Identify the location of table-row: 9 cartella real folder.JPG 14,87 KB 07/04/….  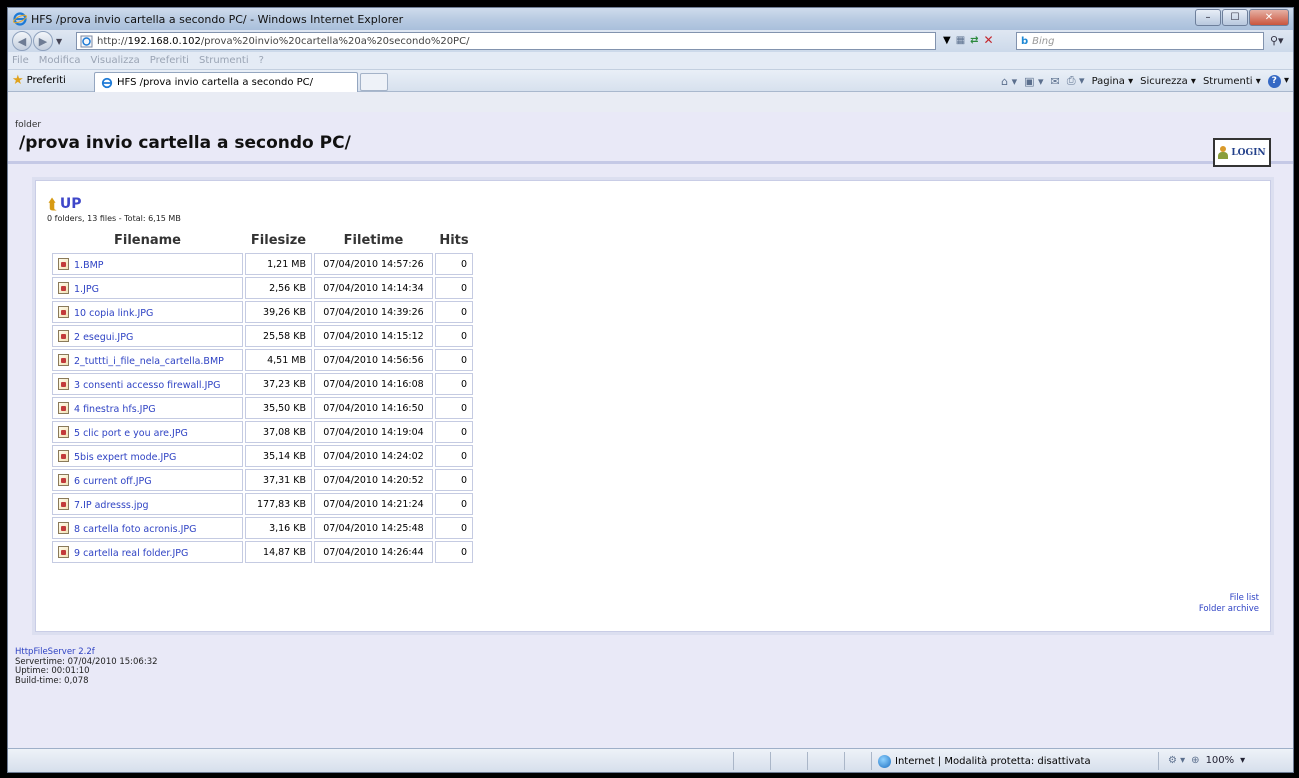
(262, 552).